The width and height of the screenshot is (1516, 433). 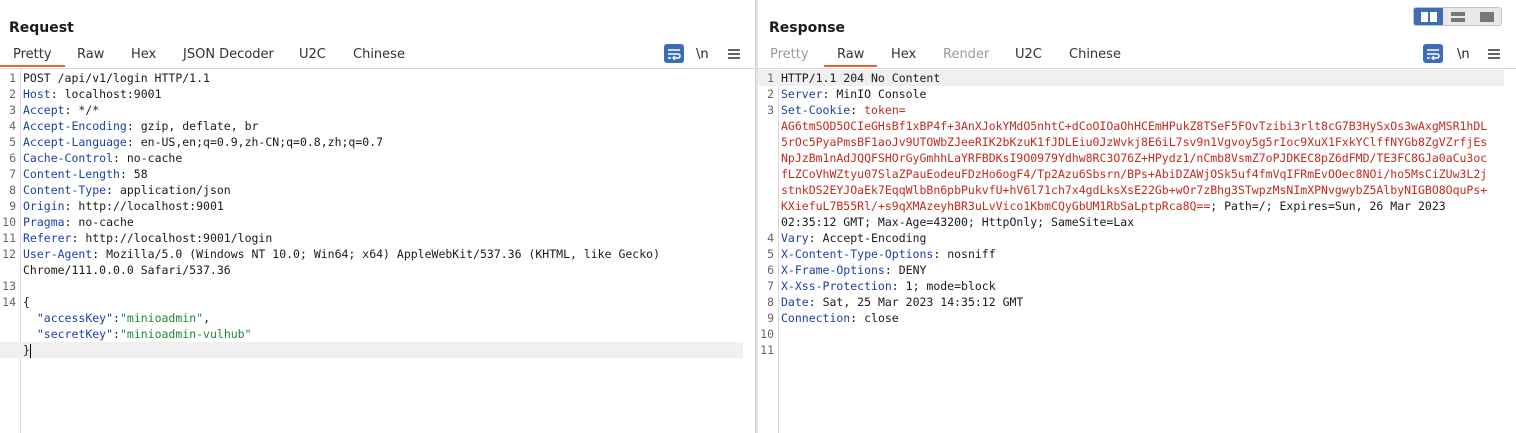 I want to click on tabs-layout-icon, so click(x=1486, y=16).